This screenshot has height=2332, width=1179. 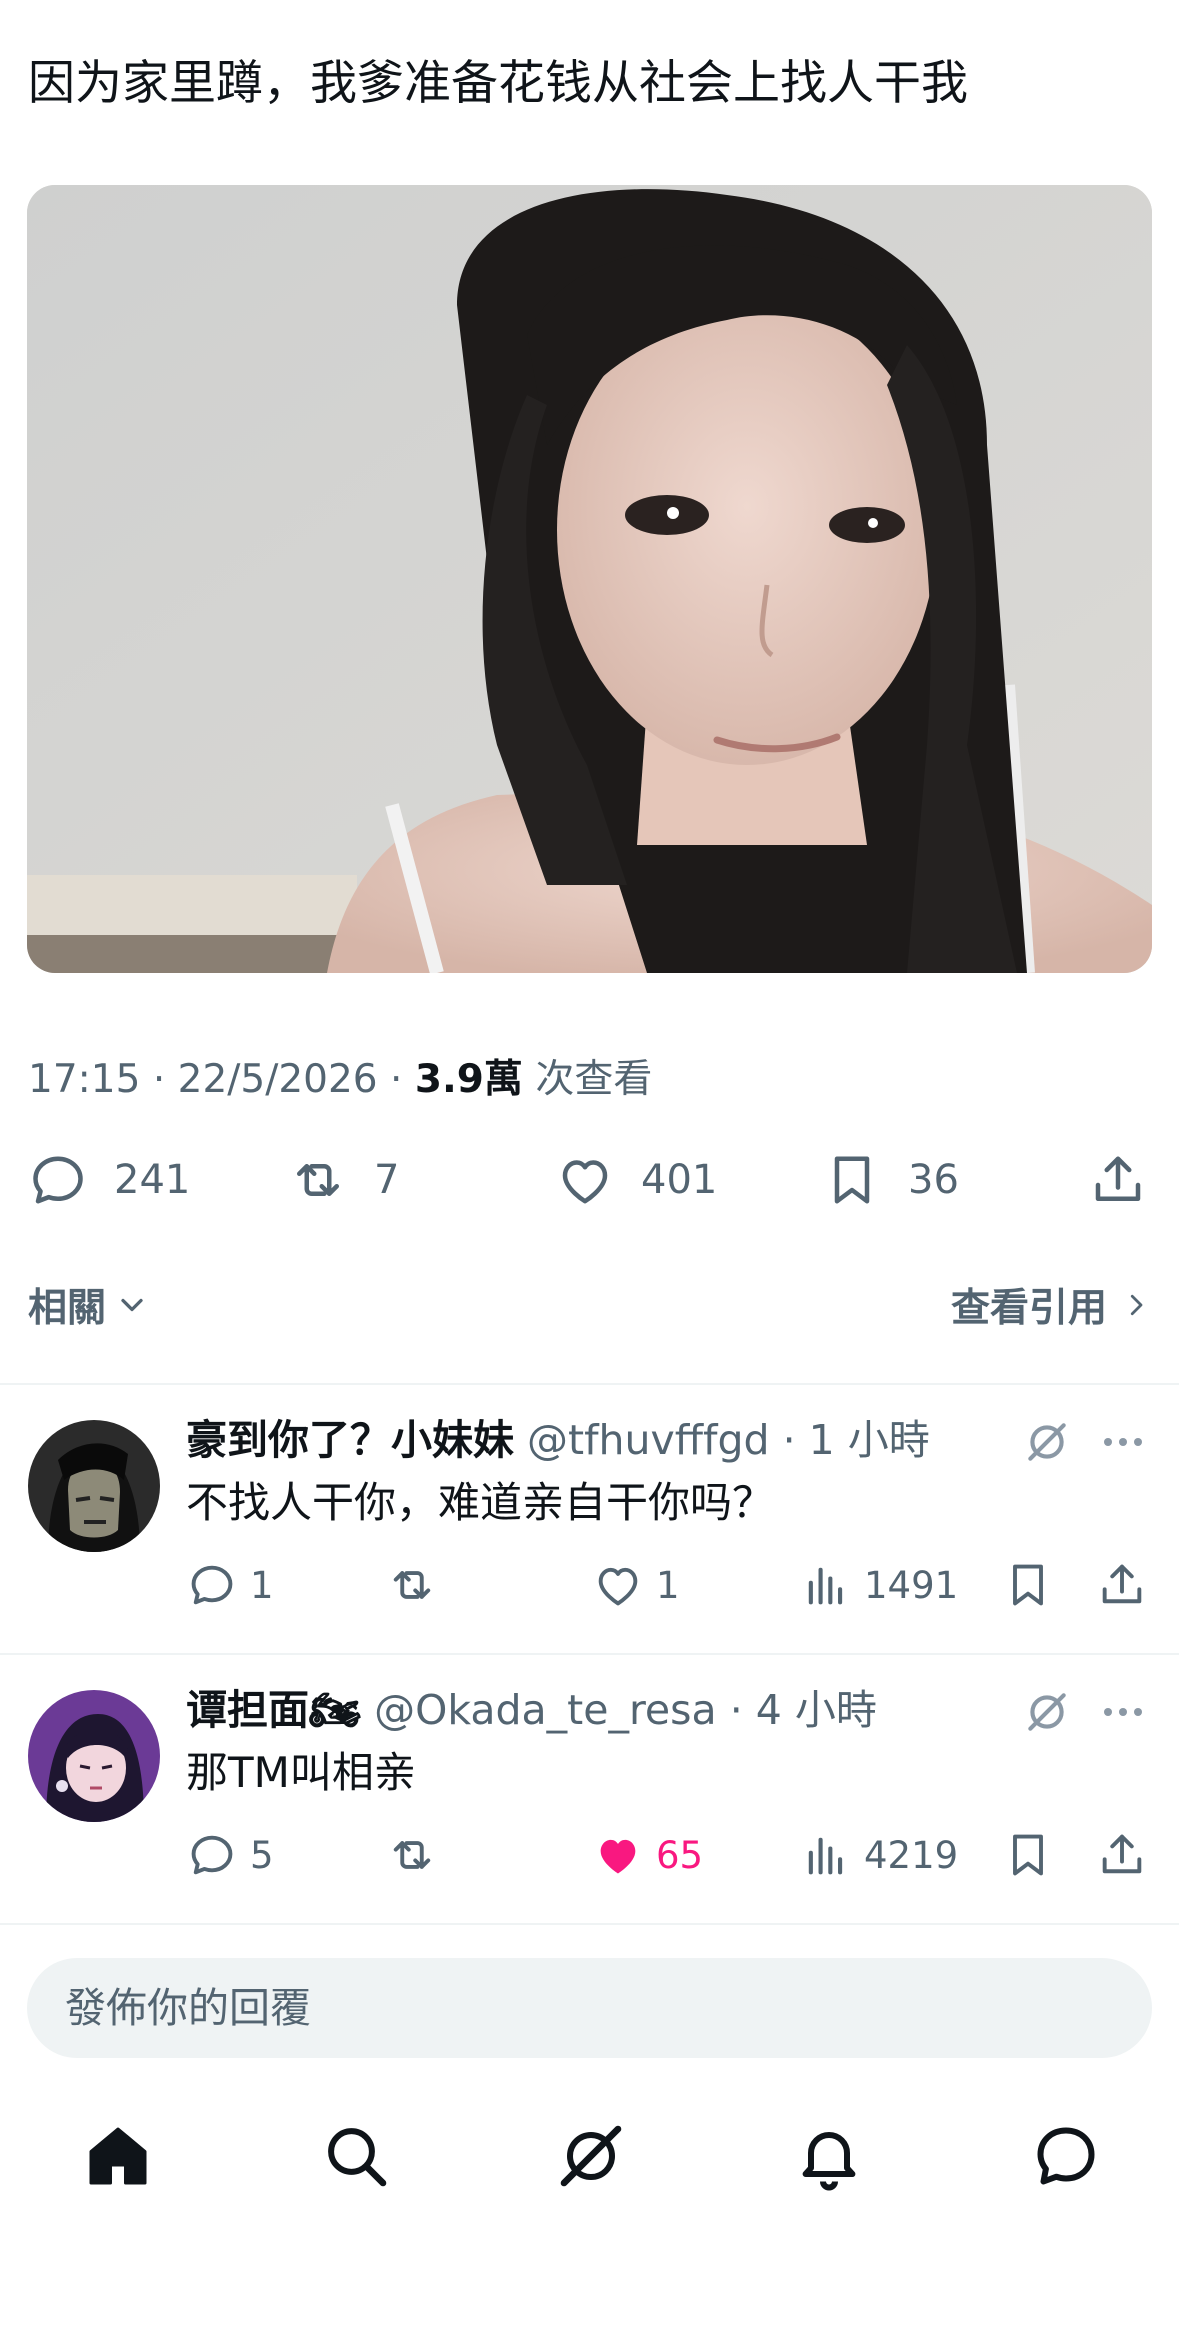 I want to click on nav-search, so click(x=356, y=2156).